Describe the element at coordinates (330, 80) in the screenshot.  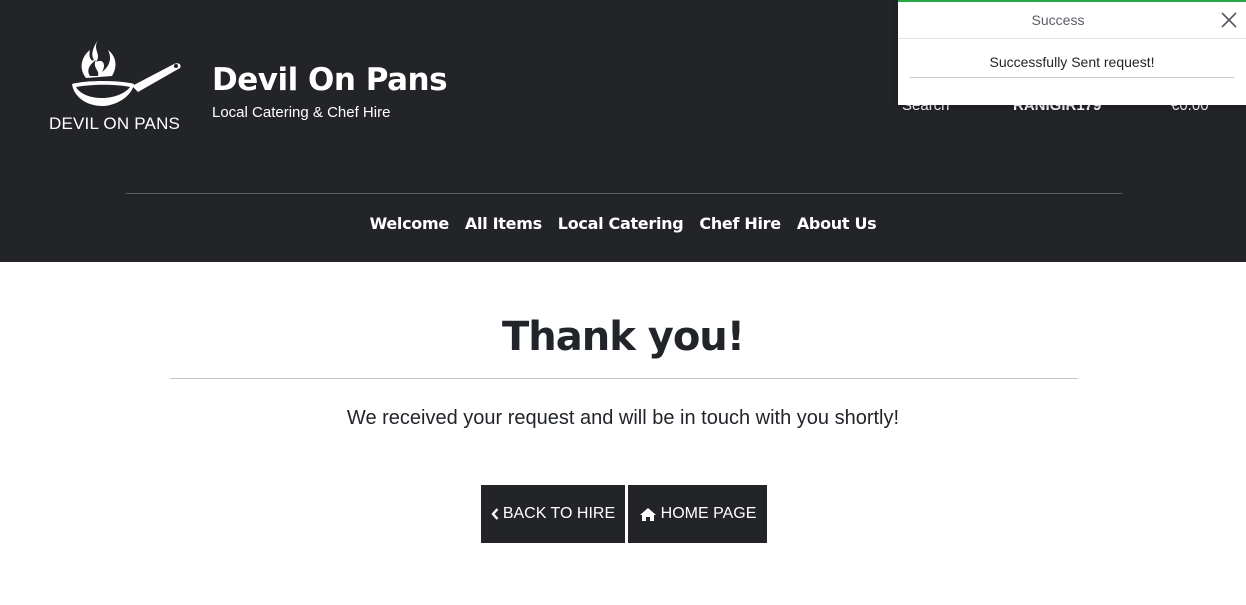
I see `brand-name: Devil On Pans` at that location.